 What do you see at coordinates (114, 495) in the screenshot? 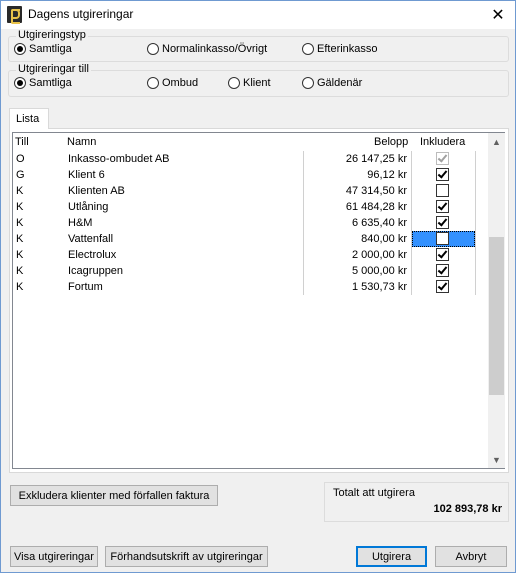
I see `exclude-clients-button: Exkludera klienter med förfallen faktura` at bounding box center [114, 495].